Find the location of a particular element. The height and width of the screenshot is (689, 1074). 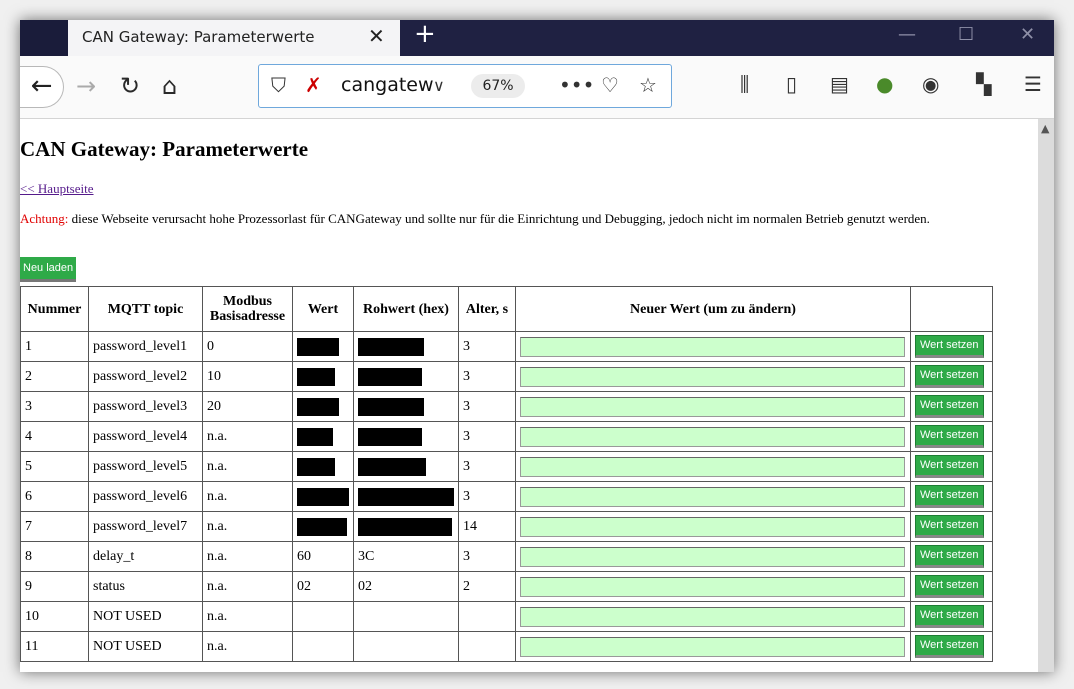

title-bar-left is located at coordinates (44, 38).